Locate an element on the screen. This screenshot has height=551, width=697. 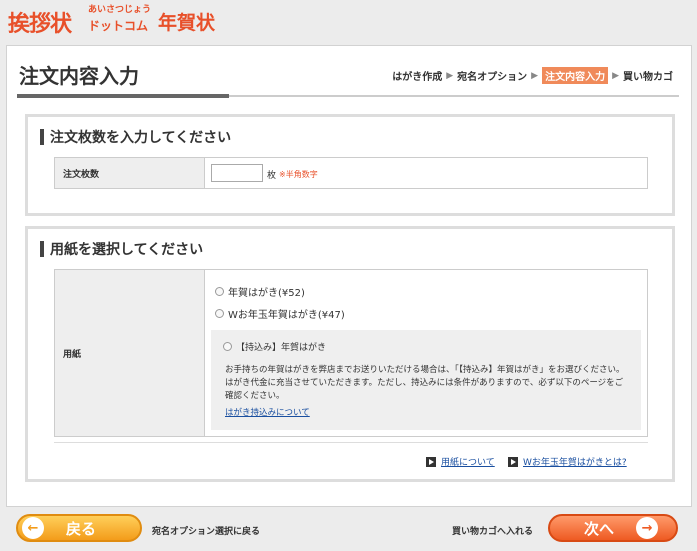
quantity-note: ※半角数字 is located at coordinates (298, 174).